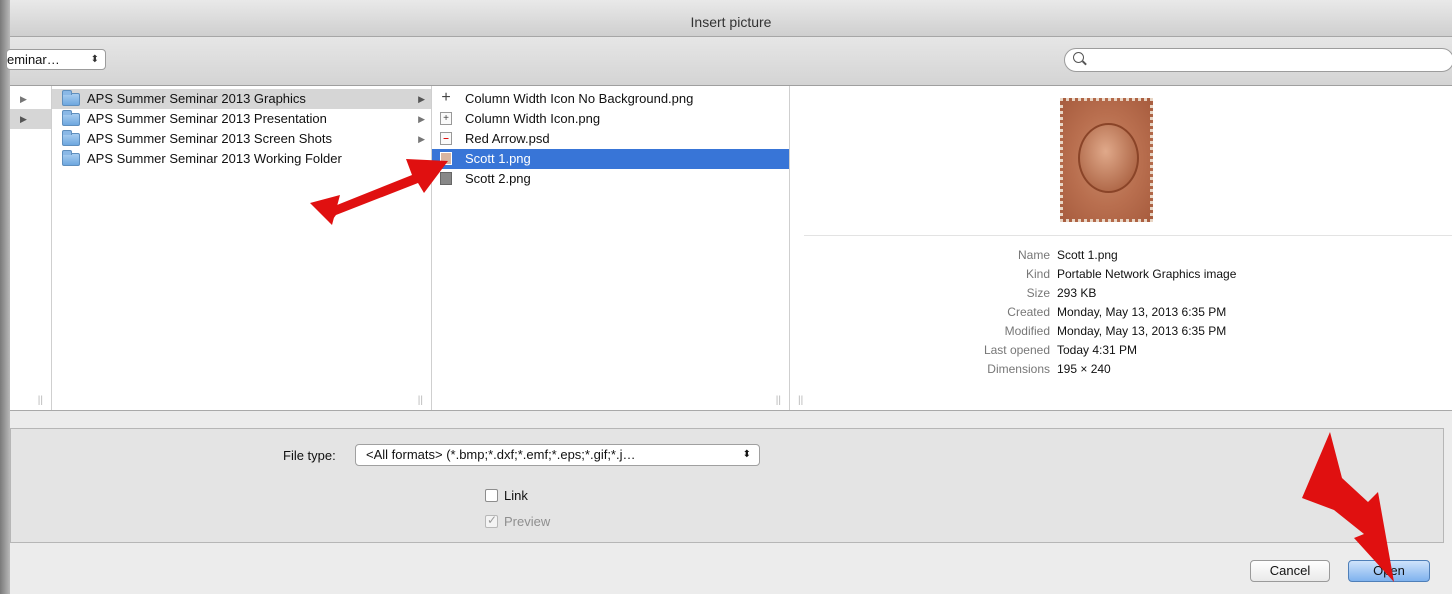  I want to click on image-file-icon: +, so click(446, 118).